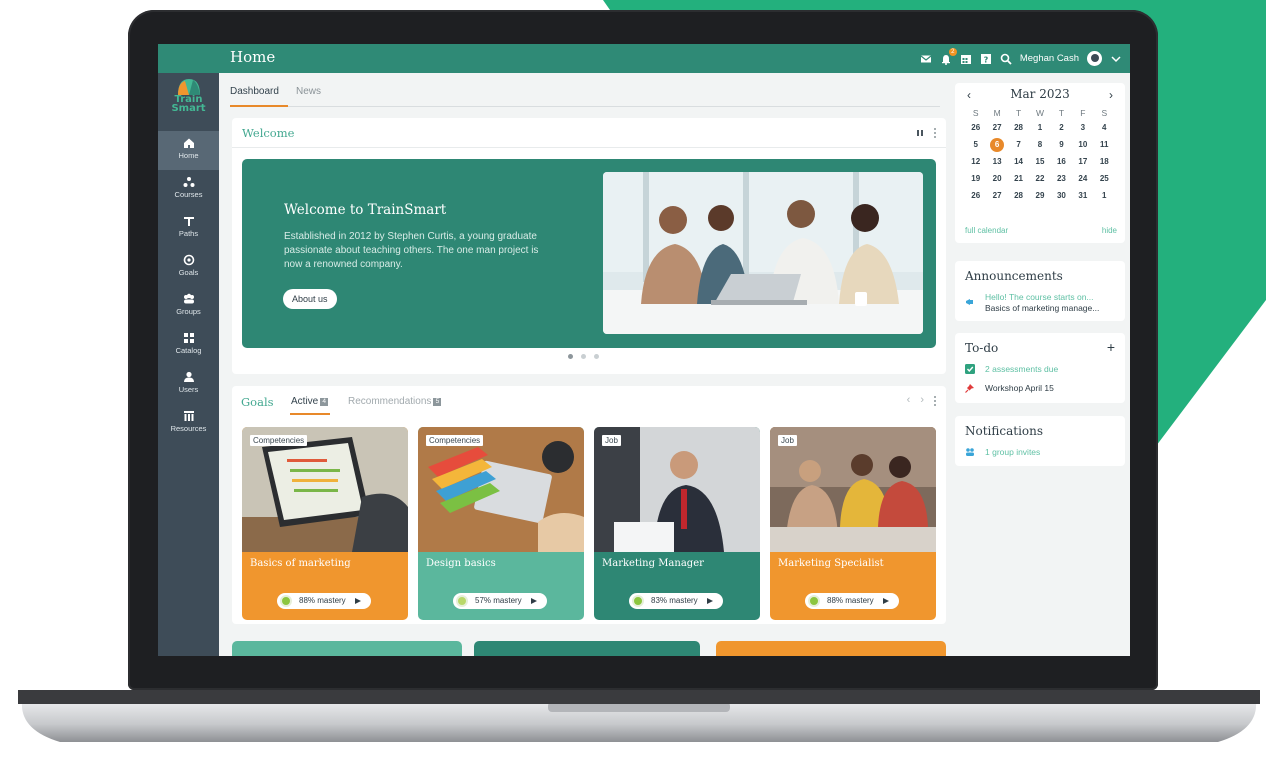 The height and width of the screenshot is (760, 1266). What do you see at coordinates (1061, 196) in the screenshot?
I see `calendar-day: 30` at bounding box center [1061, 196].